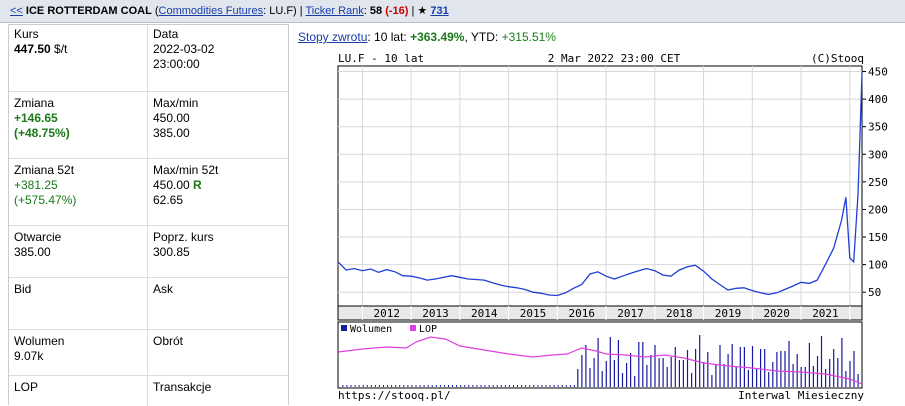 The image size is (905, 406). I want to click on wolumen-value: 9.07k, so click(29, 356).